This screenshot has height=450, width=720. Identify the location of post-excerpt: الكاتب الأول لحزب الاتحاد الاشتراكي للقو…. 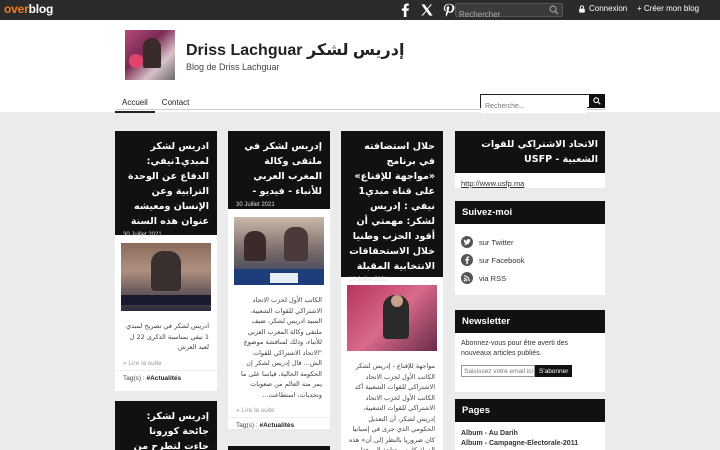
(281, 347).